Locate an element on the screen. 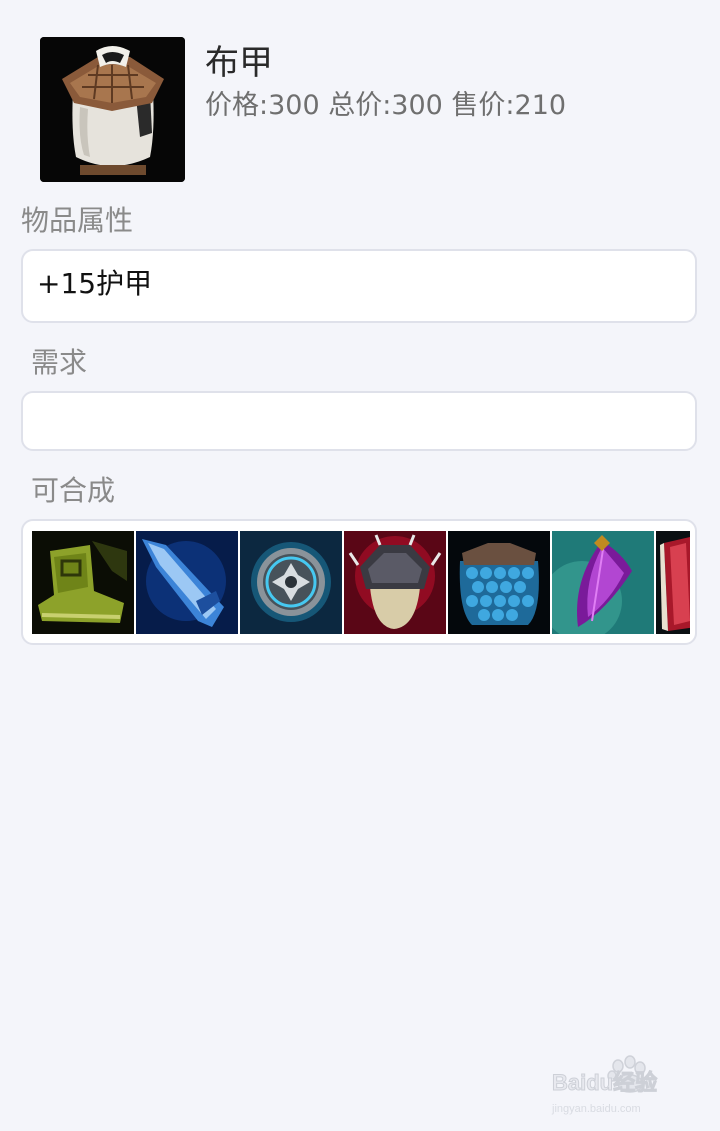  attributes-label: 物品属性 is located at coordinates (77, 220).